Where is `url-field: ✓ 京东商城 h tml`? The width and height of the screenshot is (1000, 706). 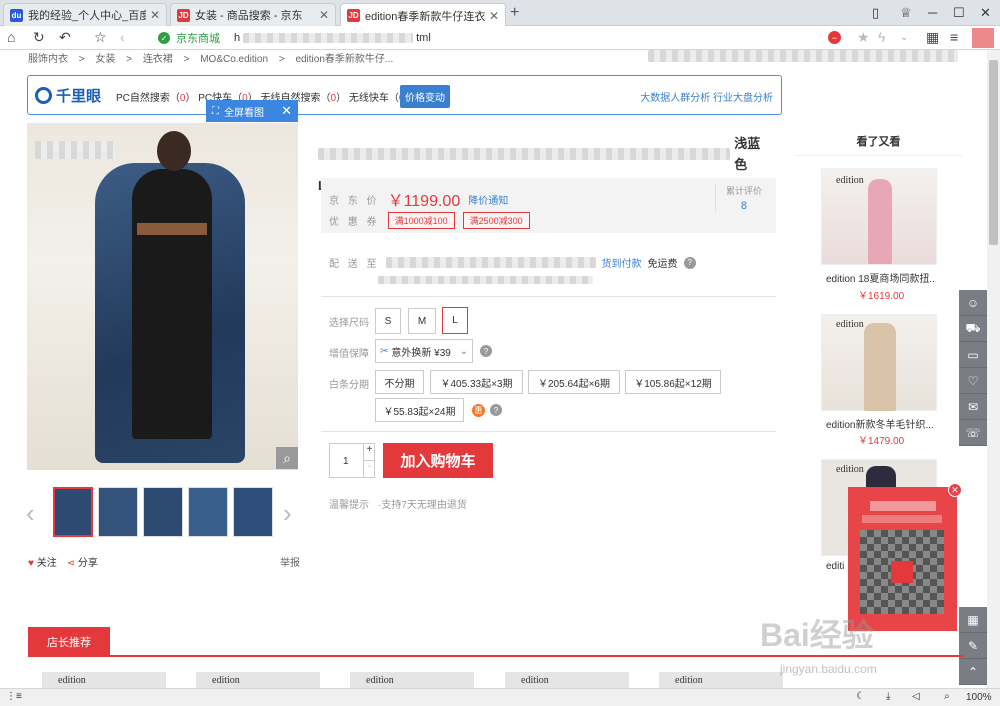
url-field: ✓ 京东商城 h tml is located at coordinates (488, 38).